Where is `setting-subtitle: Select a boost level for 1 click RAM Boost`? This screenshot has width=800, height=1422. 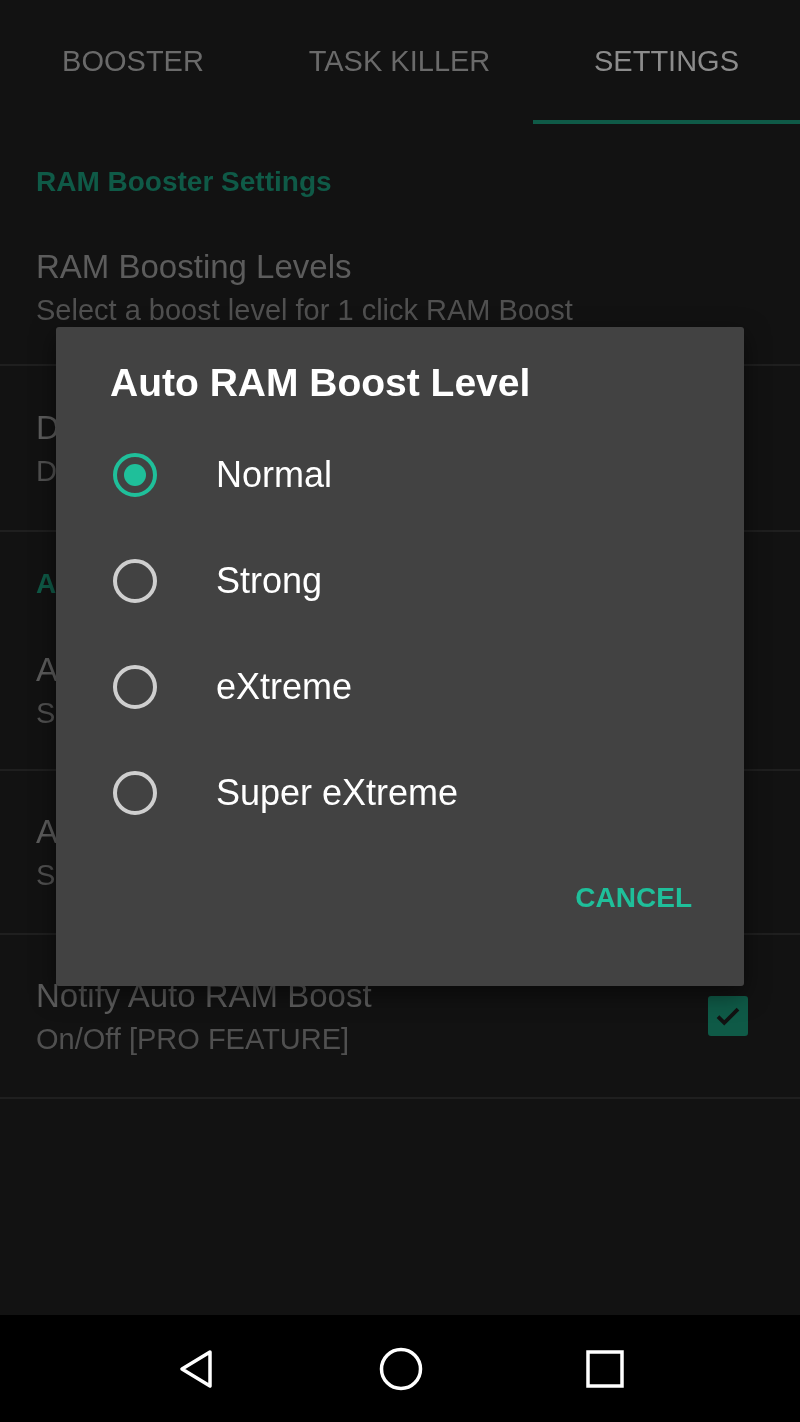 setting-subtitle: Select a boost level for 1 click RAM Boost is located at coordinates (304, 310).